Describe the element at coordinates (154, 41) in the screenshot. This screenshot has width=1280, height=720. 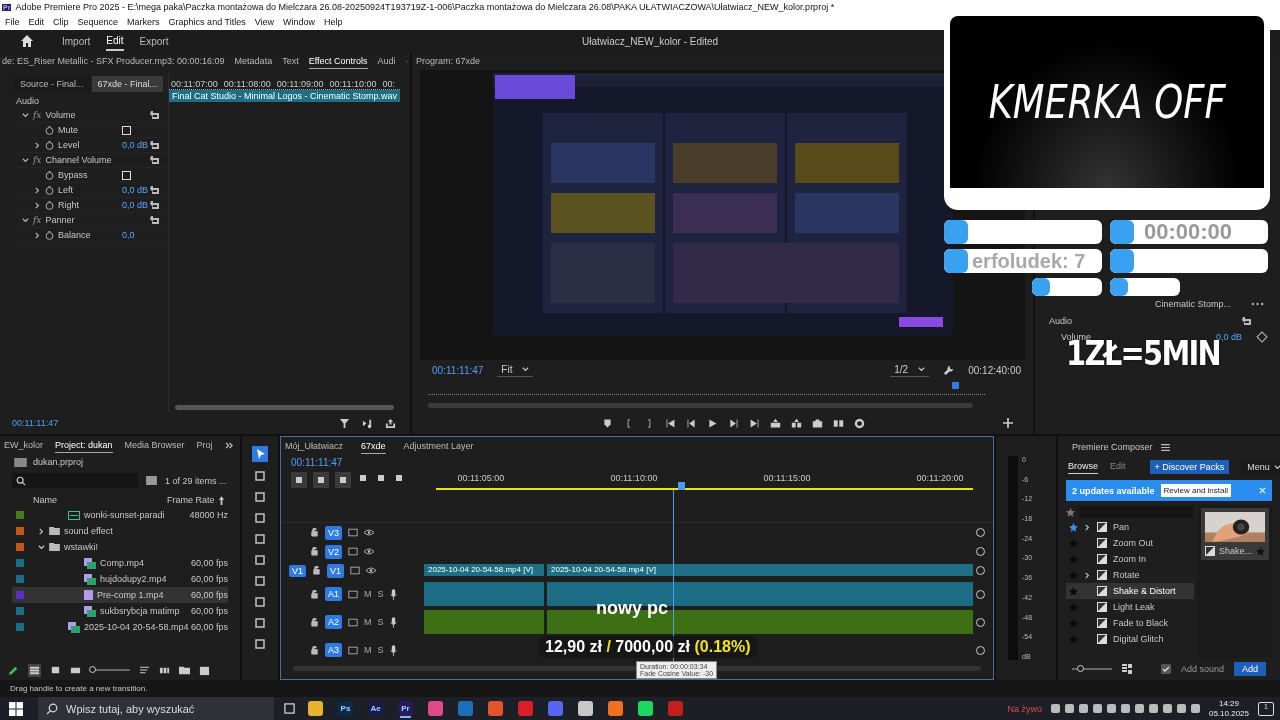
I see `workspace-tab: Export` at that location.